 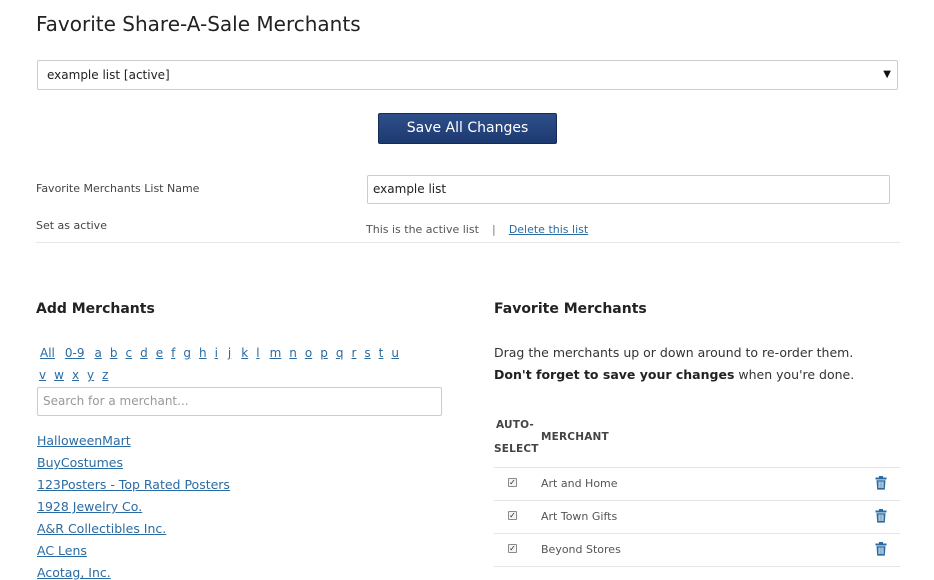 I want to click on alphabet-link: a, so click(x=98, y=353).